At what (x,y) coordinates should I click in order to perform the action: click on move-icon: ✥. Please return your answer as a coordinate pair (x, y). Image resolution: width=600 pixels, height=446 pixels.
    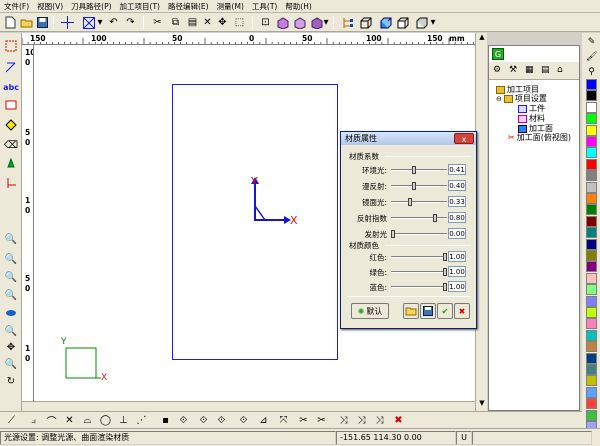
    Looking at the image, I should click on (222, 22).